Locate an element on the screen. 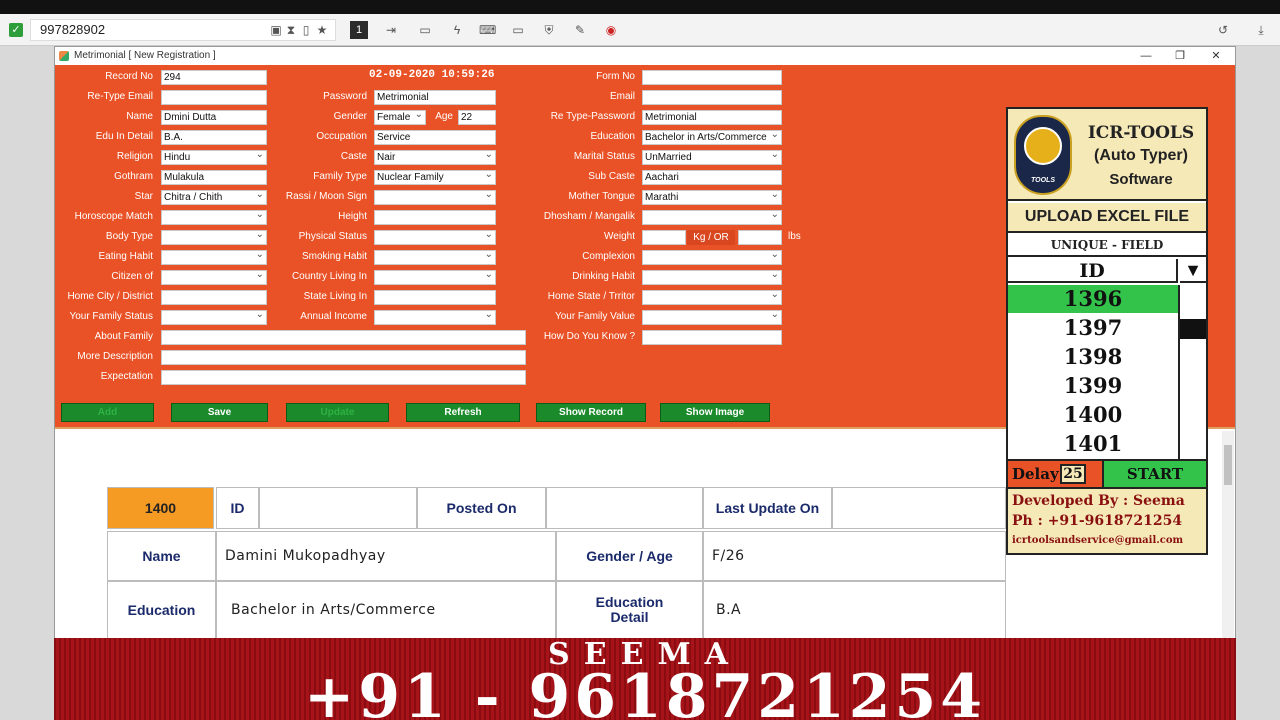 The image size is (1280, 720). id-list-item: 1401 is located at coordinates (1093, 444).